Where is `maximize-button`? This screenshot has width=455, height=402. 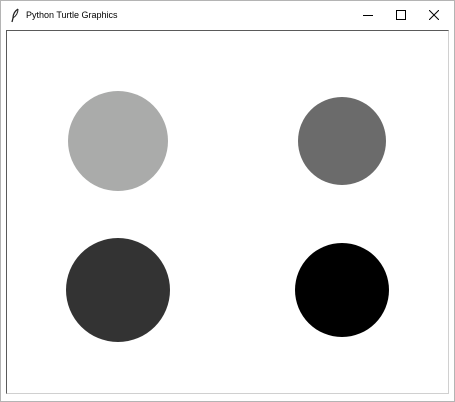
maximize-button is located at coordinates (401, 15).